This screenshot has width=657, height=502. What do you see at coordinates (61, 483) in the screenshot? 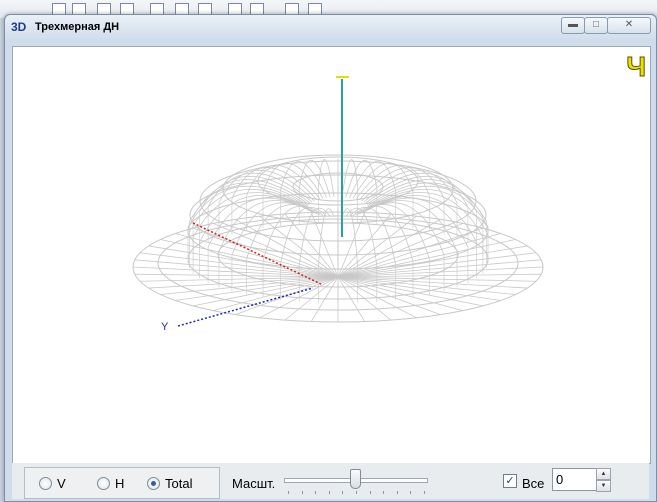
I see `radio-v-label: V` at bounding box center [61, 483].